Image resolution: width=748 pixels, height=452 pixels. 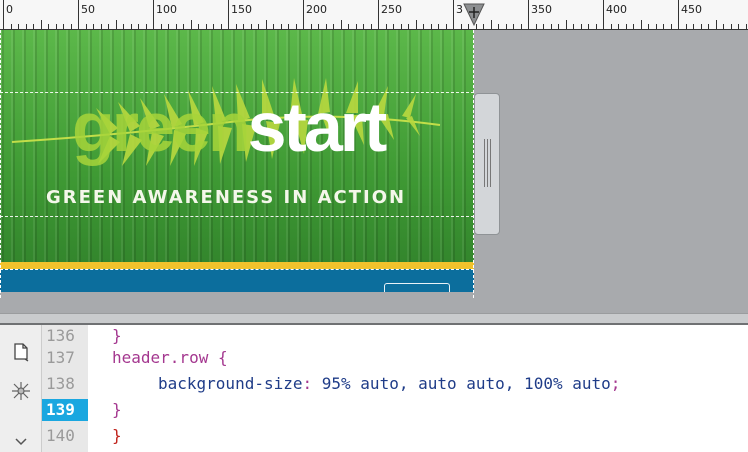 I want to click on code-line-137: header.row {, so click(x=170, y=358).